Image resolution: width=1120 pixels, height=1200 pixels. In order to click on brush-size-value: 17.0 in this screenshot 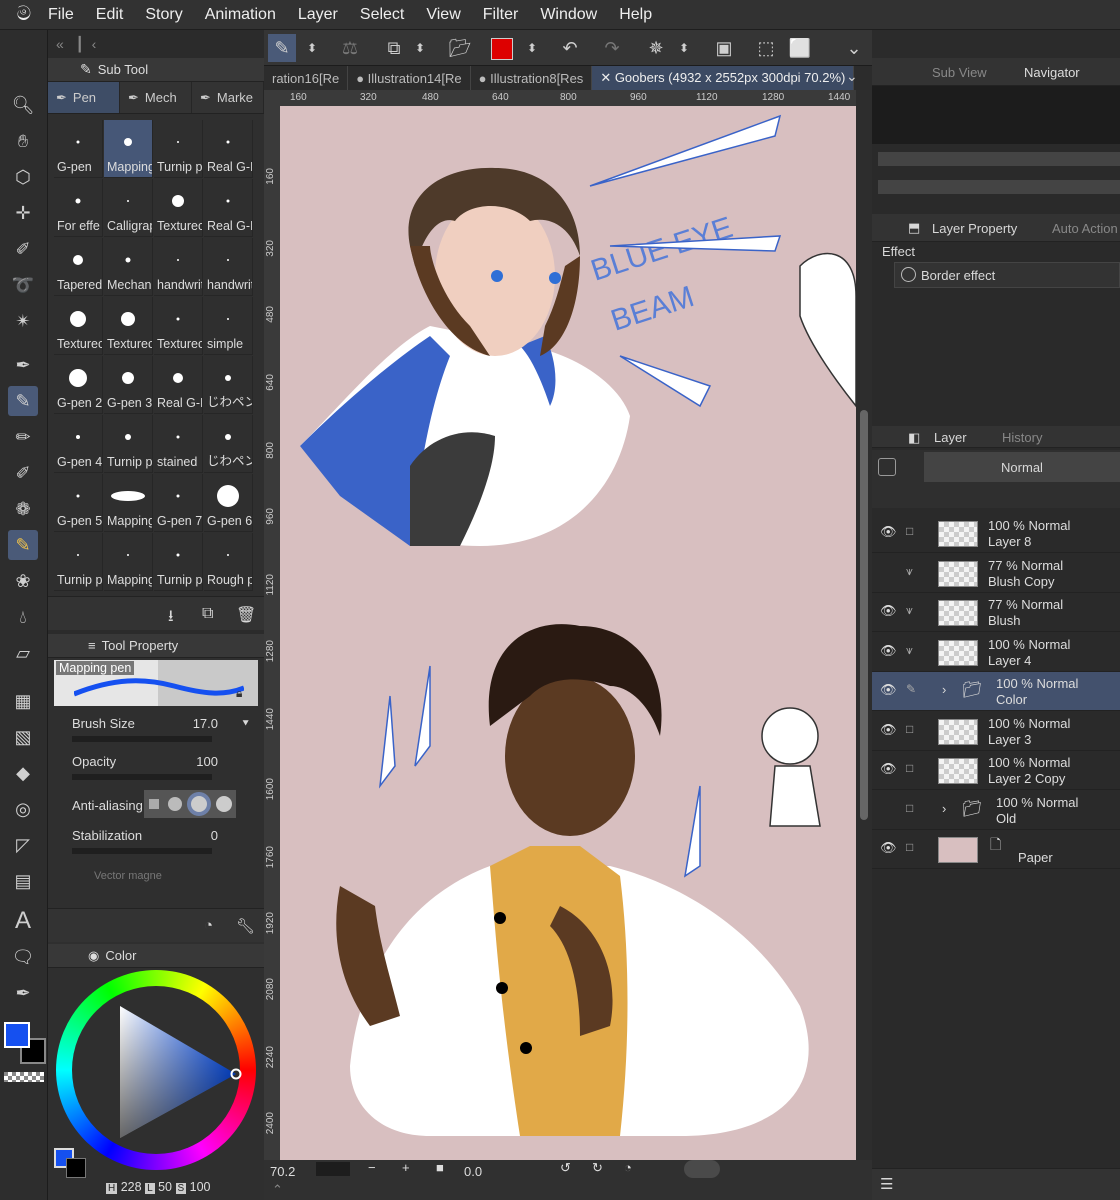, I will do `click(205, 723)`.